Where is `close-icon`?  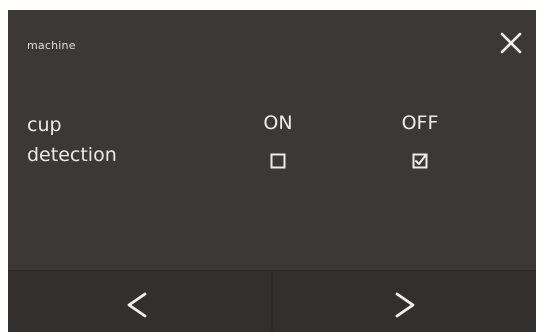 close-icon is located at coordinates (511, 43).